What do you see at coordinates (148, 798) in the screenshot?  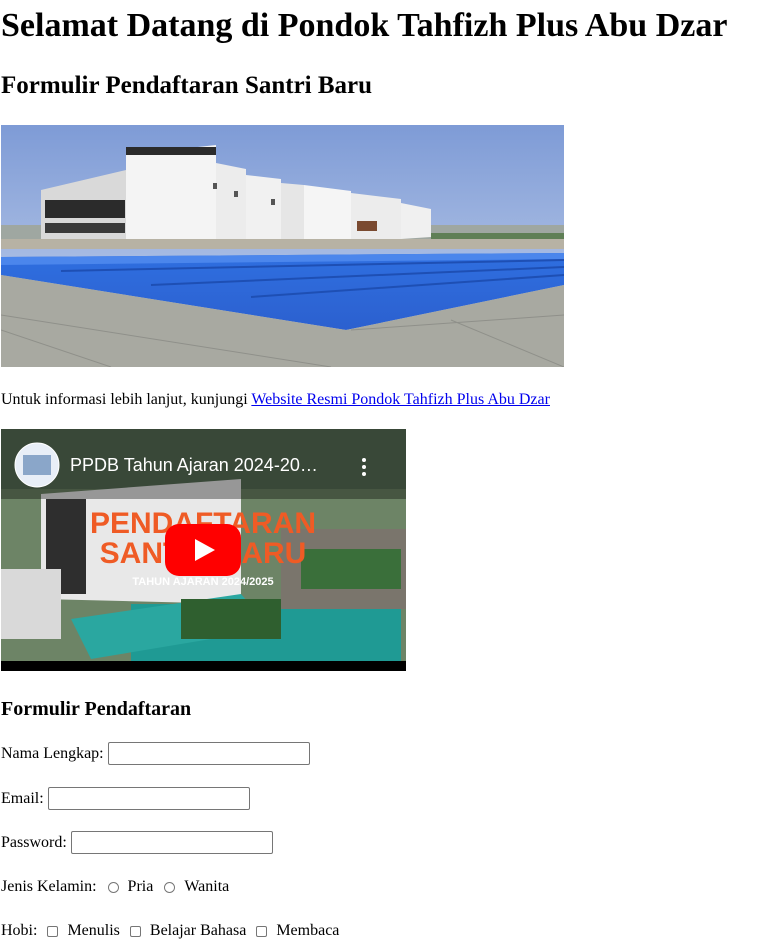 I see `email-input` at bounding box center [148, 798].